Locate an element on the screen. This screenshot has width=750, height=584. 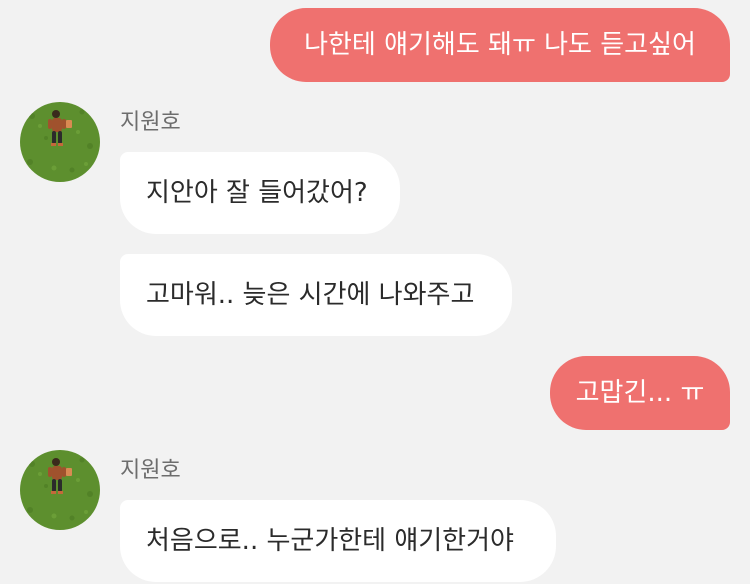
outgoing-message-bubble: 고맙긴... ㅠ is located at coordinates (640, 393).